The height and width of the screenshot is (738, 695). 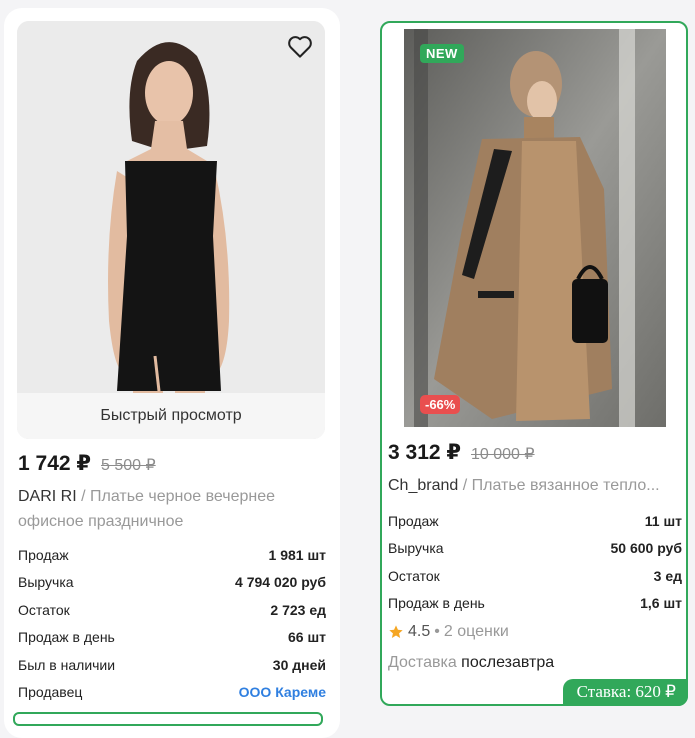 I want to click on price-row: 3 312 ₽ 10 000 ₽, so click(x=461, y=452).